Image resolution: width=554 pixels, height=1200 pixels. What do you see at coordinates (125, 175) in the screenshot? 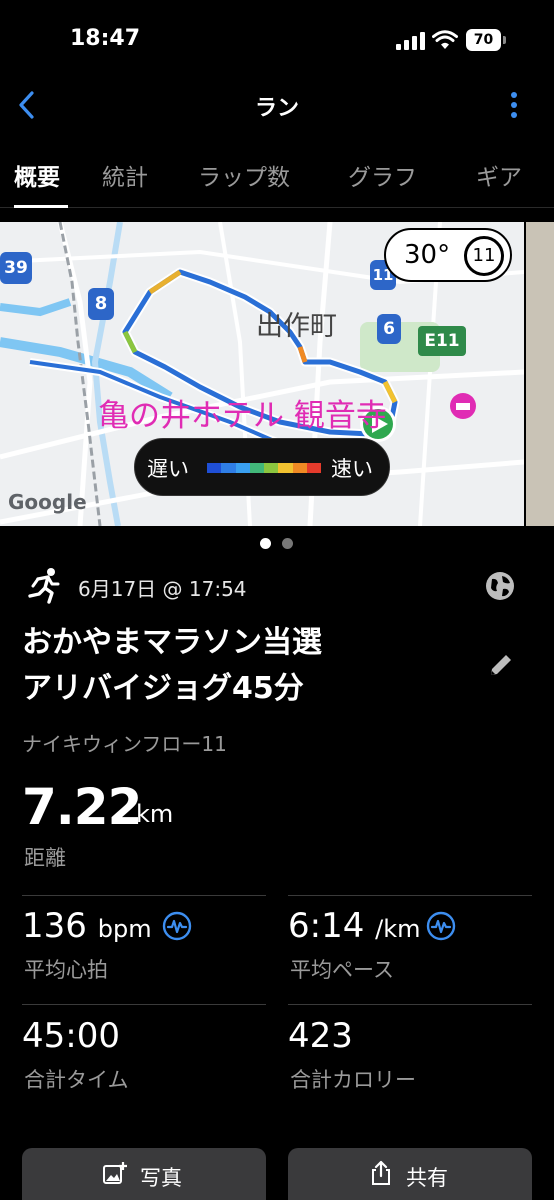
I see `tab-stats: 統計` at bounding box center [125, 175].